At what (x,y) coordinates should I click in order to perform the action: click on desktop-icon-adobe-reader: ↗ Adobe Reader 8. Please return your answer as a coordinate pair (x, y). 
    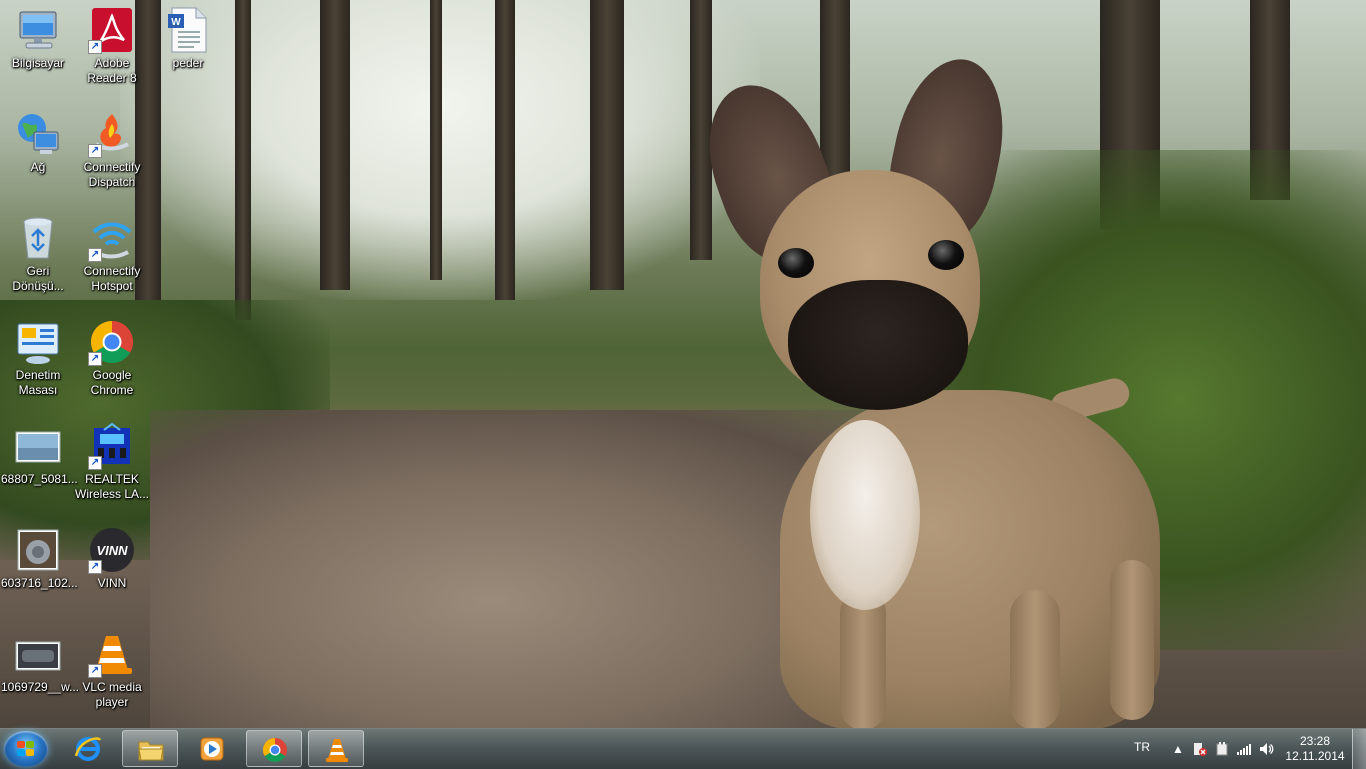
    Looking at the image, I should click on (112, 50).